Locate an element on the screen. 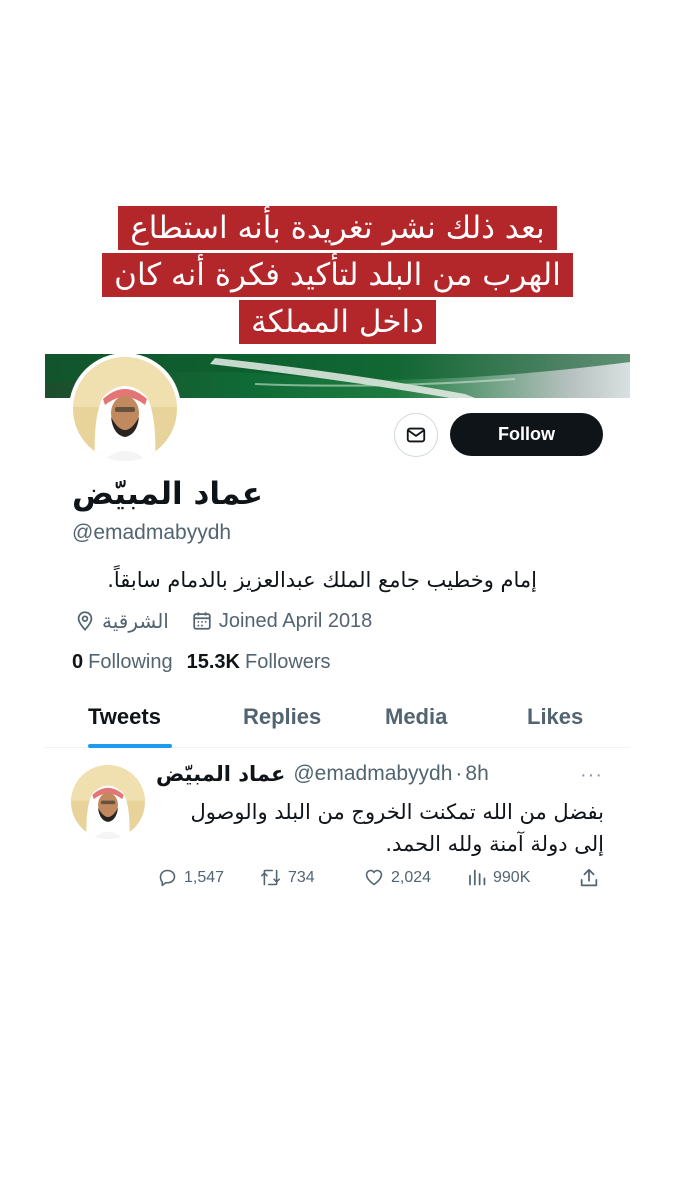 This screenshot has width=675, height=1200. reply-button: 1,547 is located at coordinates (190, 877).